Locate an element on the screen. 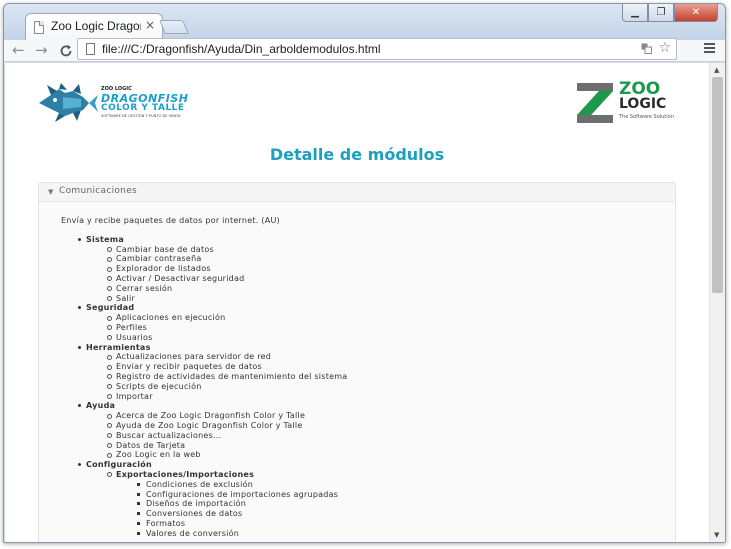 The image size is (731, 549). dragonfish-fish-icon is located at coordinates (68, 102).